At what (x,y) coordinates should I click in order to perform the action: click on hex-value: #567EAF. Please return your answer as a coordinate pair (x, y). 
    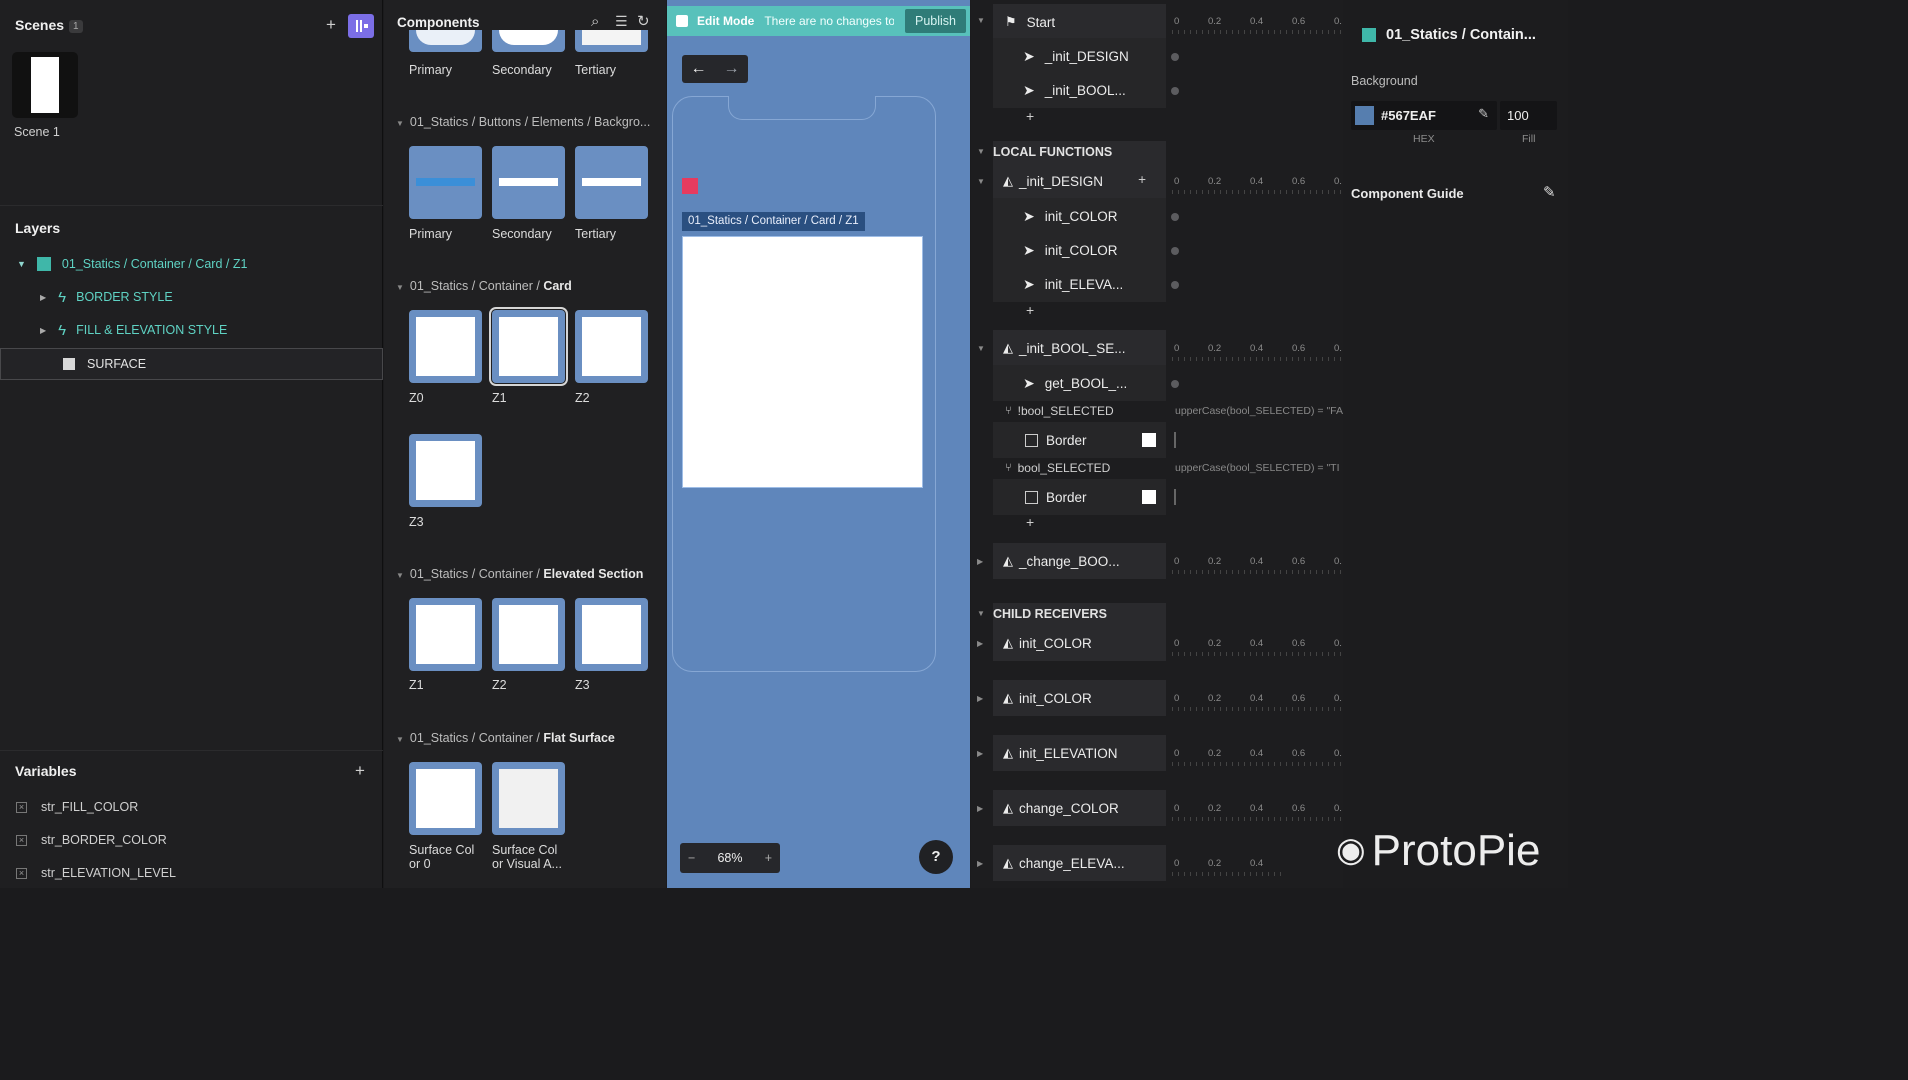
    Looking at the image, I should click on (1408, 115).